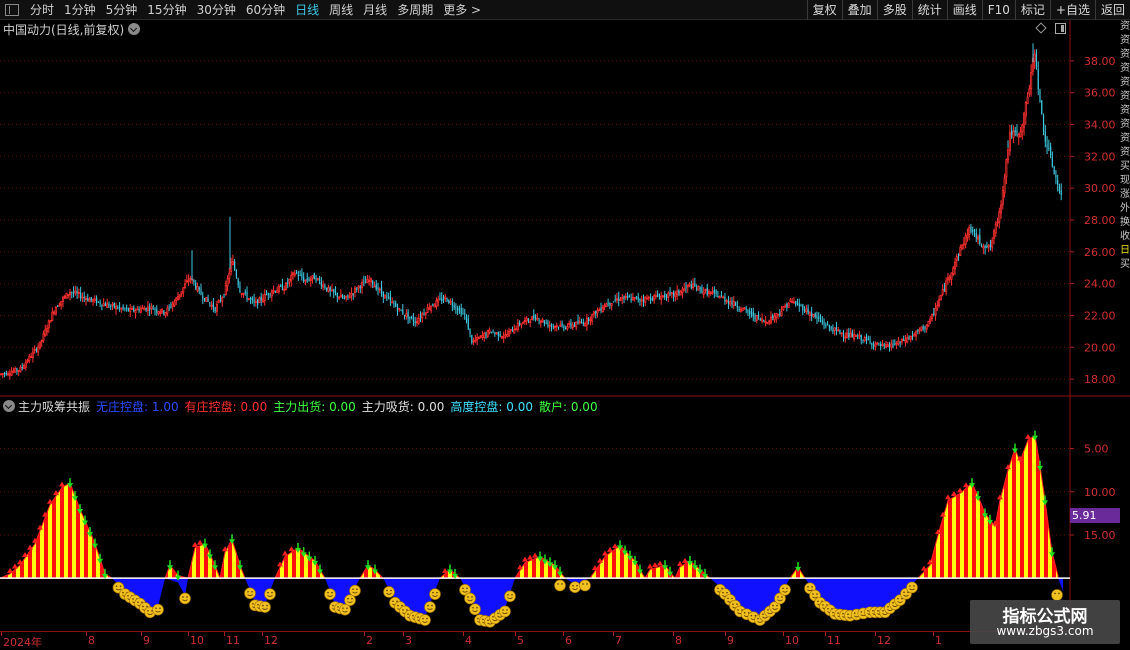 Image resolution: width=1130 pixels, height=650 pixels. What do you see at coordinates (54, 406) in the screenshot?
I see `indicator-name: 主力吸筹共振` at bounding box center [54, 406].